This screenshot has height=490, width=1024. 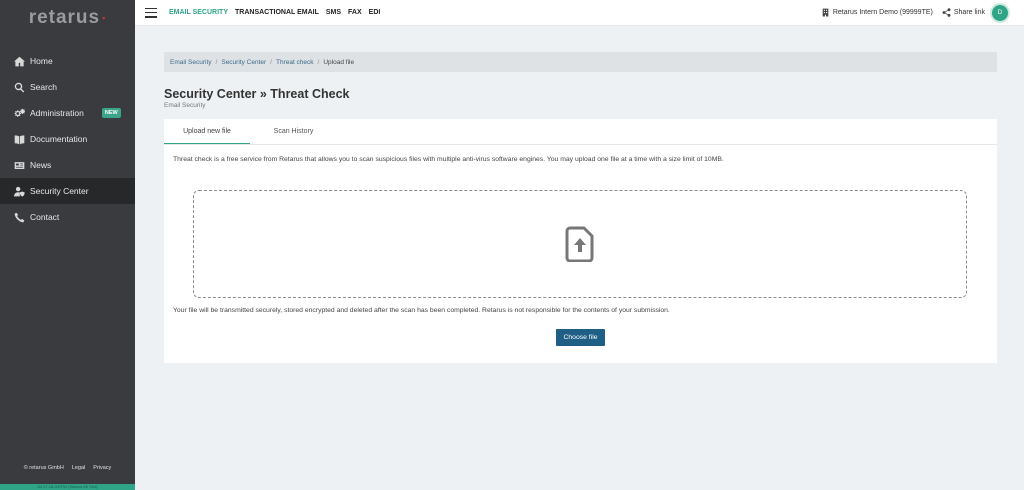 What do you see at coordinates (151, 13) in the screenshot?
I see `hamburger-menu-icon` at bounding box center [151, 13].